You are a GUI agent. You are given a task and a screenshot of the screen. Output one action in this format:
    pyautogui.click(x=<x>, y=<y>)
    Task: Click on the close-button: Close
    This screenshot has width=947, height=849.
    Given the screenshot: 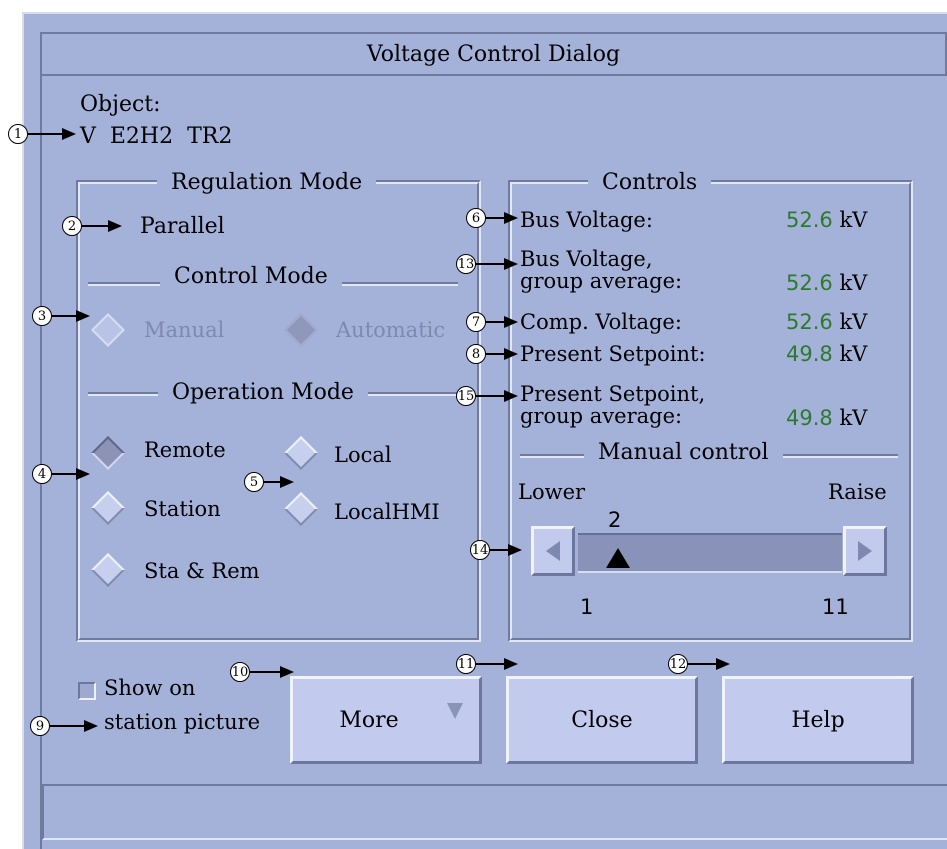 What is the action you would take?
    pyautogui.click(x=602, y=720)
    